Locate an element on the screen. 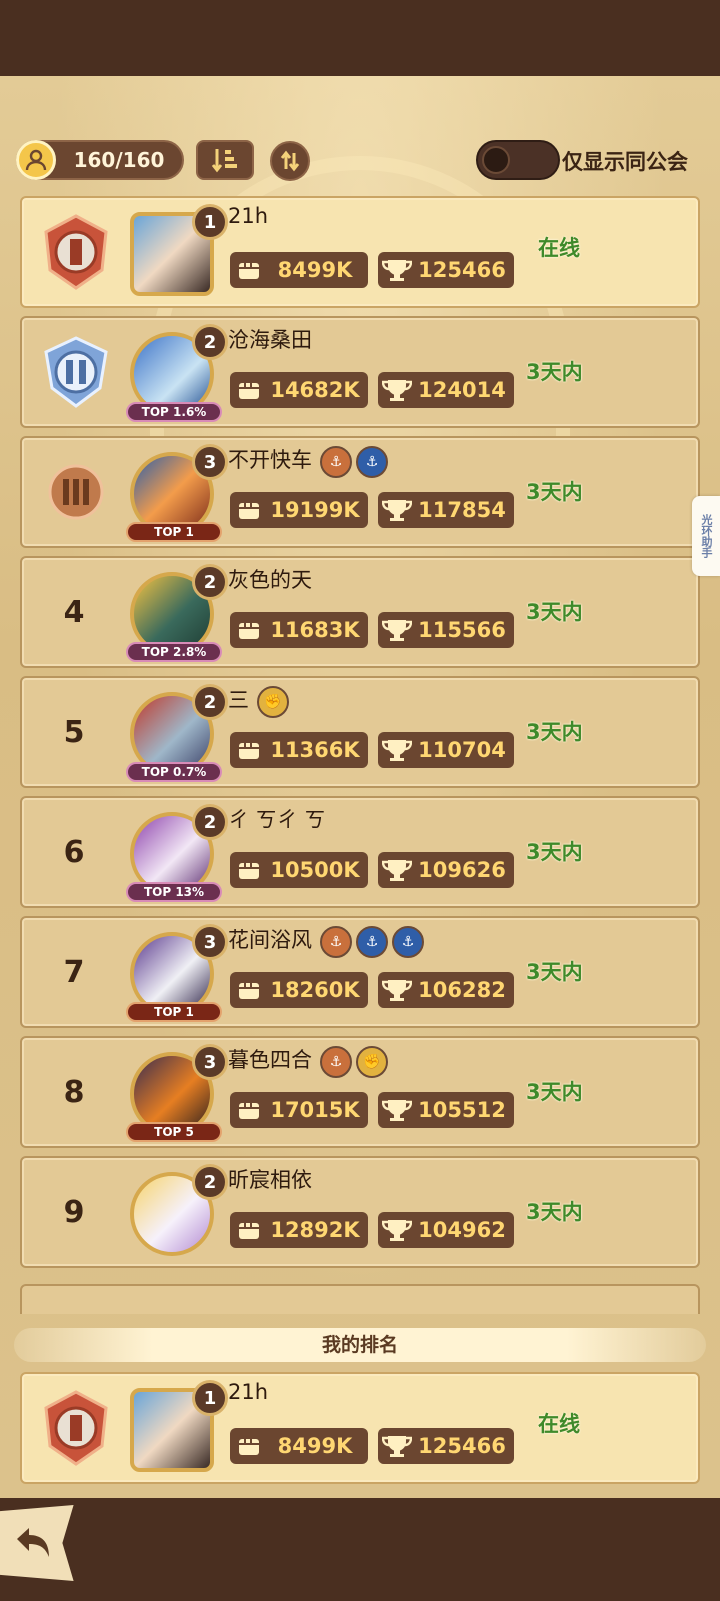  sort-icon is located at coordinates (224, 161).